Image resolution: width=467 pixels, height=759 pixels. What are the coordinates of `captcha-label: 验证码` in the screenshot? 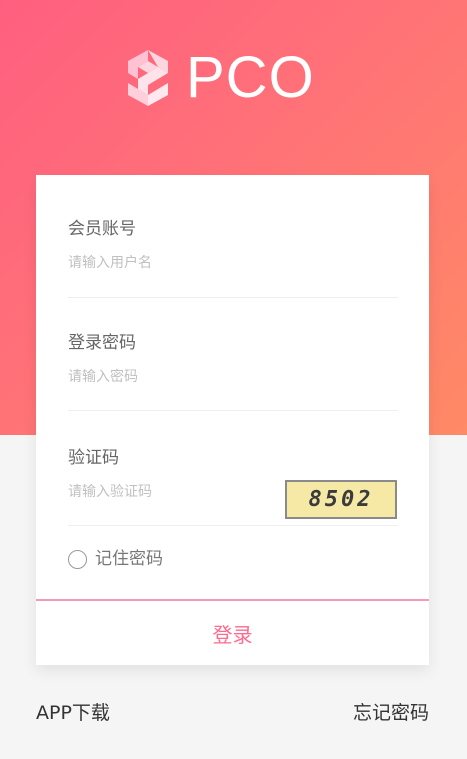 It's located at (93, 458).